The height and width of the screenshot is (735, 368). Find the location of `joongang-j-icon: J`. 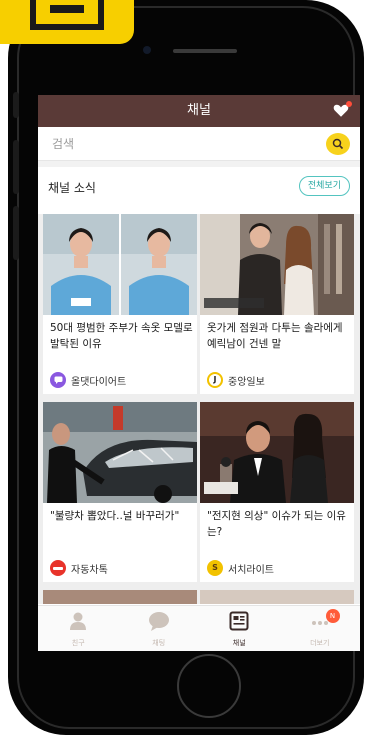

joongang-j-icon: J is located at coordinates (215, 380).